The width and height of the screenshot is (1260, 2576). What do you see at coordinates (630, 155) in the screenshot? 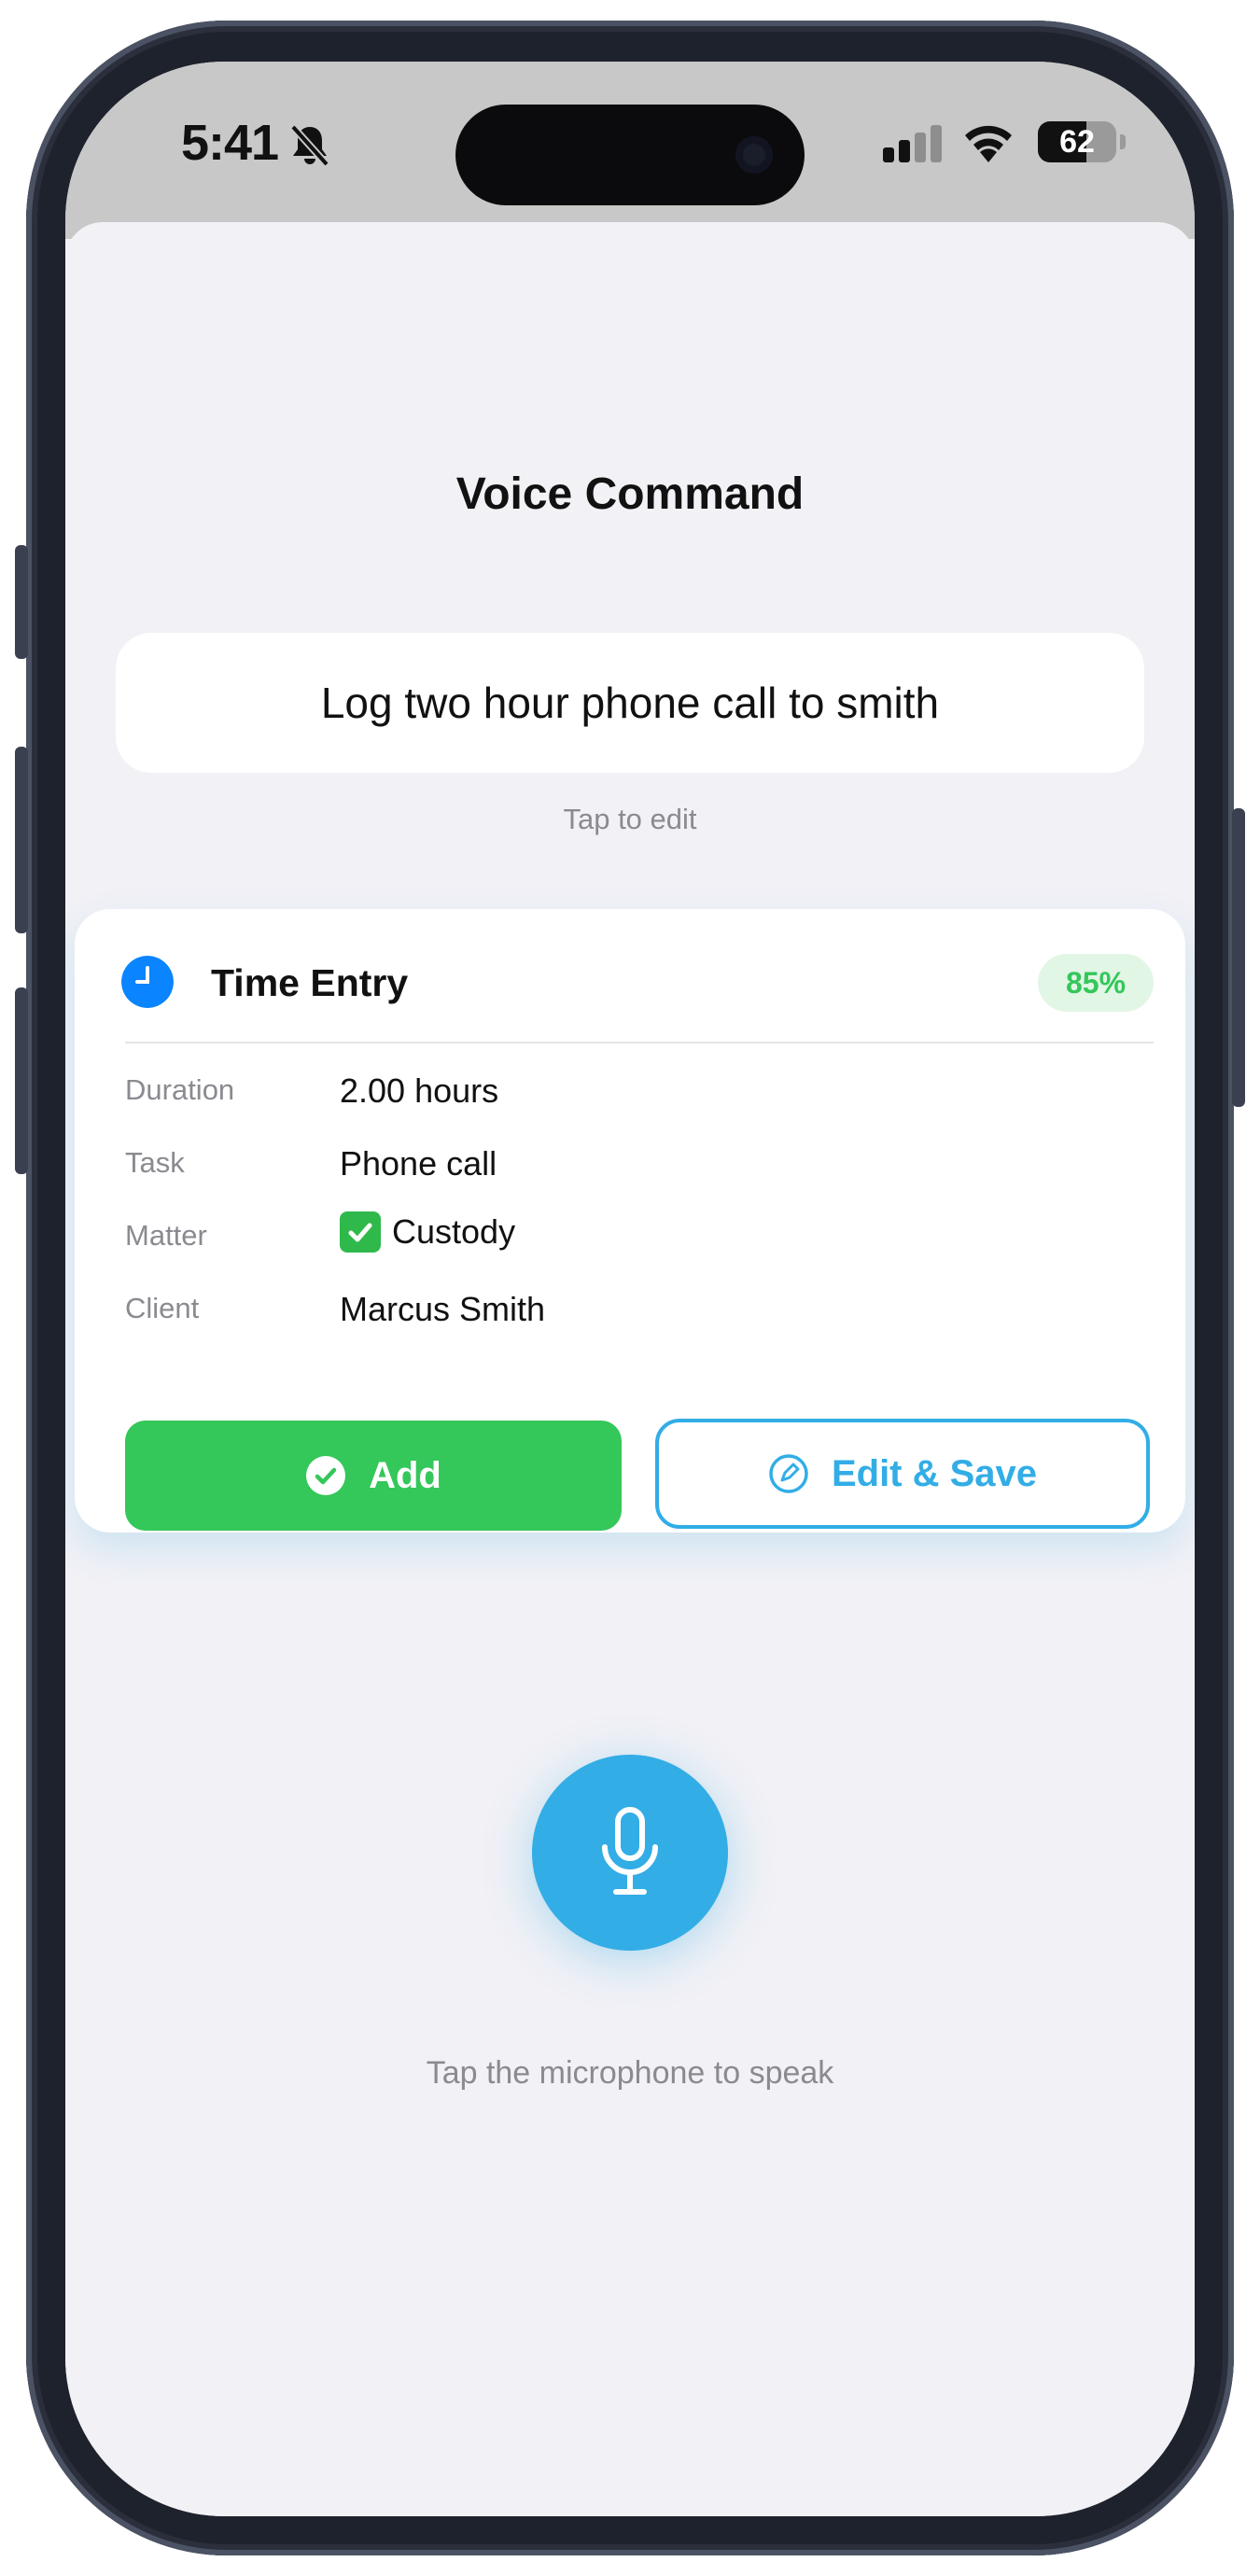
I see `dynamic-island` at bounding box center [630, 155].